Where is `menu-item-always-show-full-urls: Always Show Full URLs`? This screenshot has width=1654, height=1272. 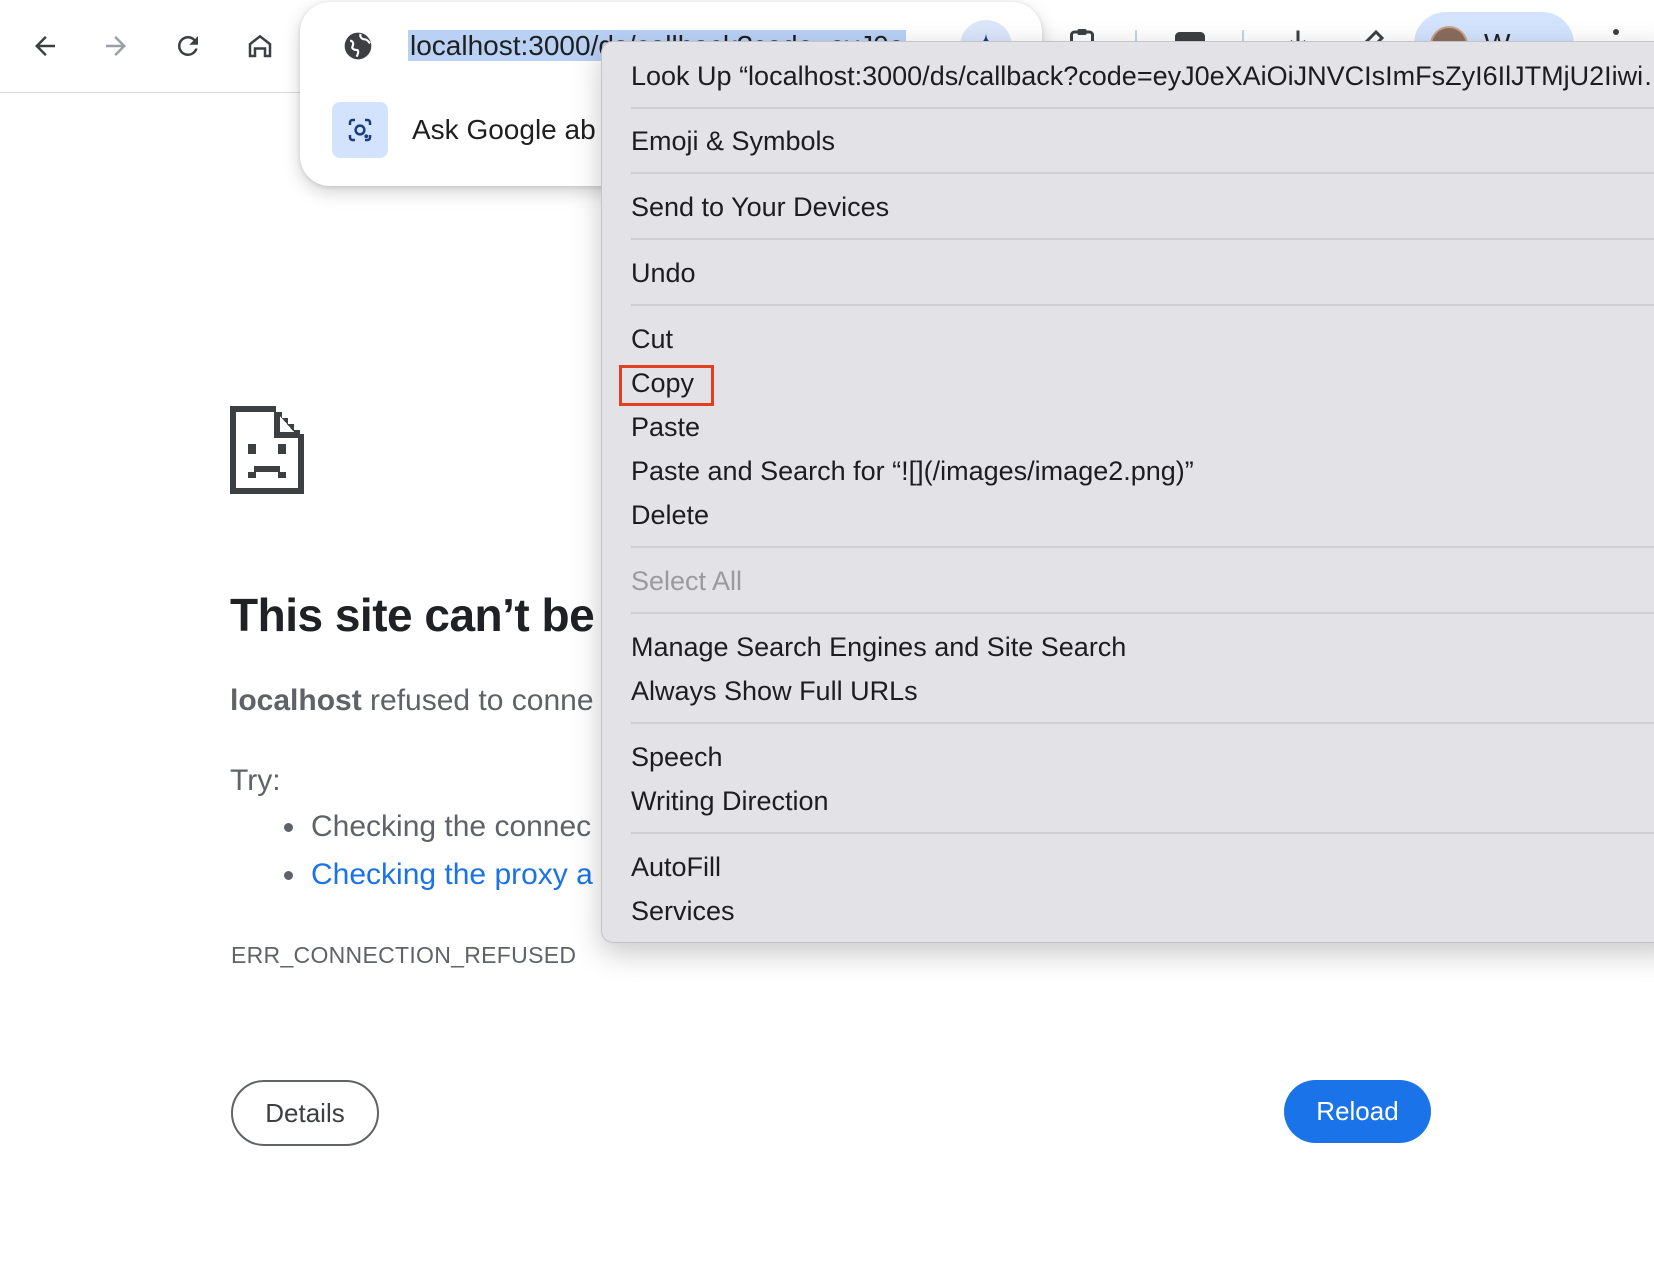
menu-item-always-show-full-urls: Always Show Full URLs is located at coordinates (774, 691).